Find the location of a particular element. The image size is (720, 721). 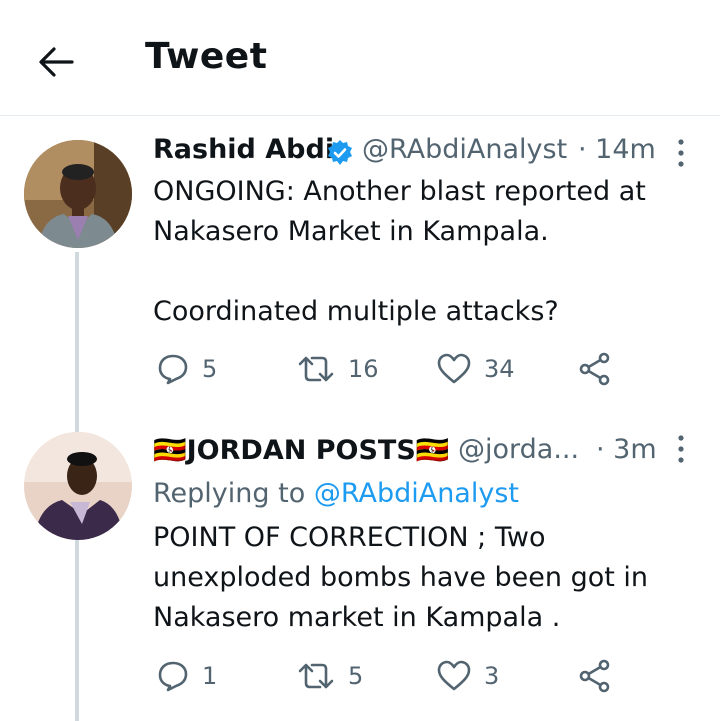

retweet-button: 16 is located at coordinates (337, 369).